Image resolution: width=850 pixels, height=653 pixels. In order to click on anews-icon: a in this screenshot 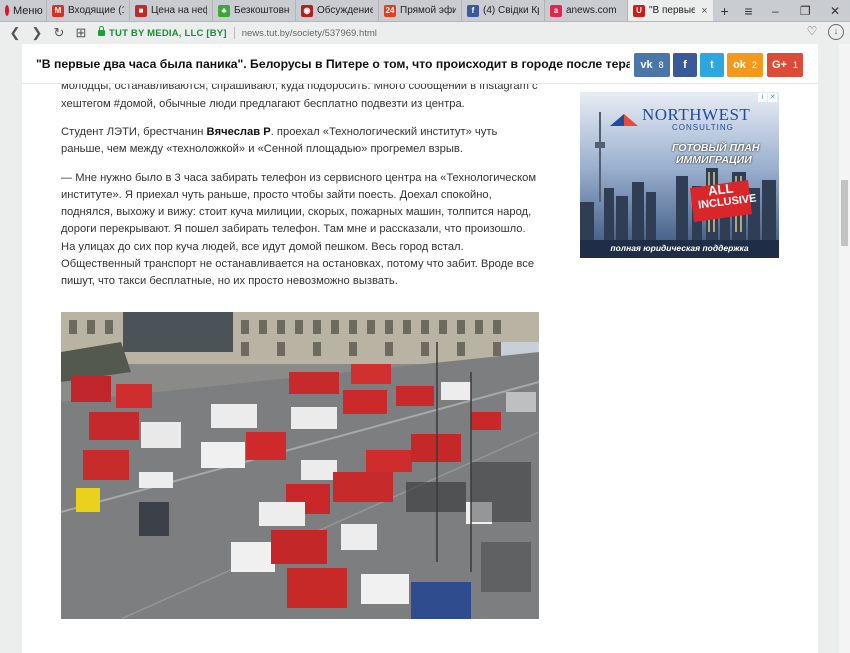, I will do `click(556, 10)`.